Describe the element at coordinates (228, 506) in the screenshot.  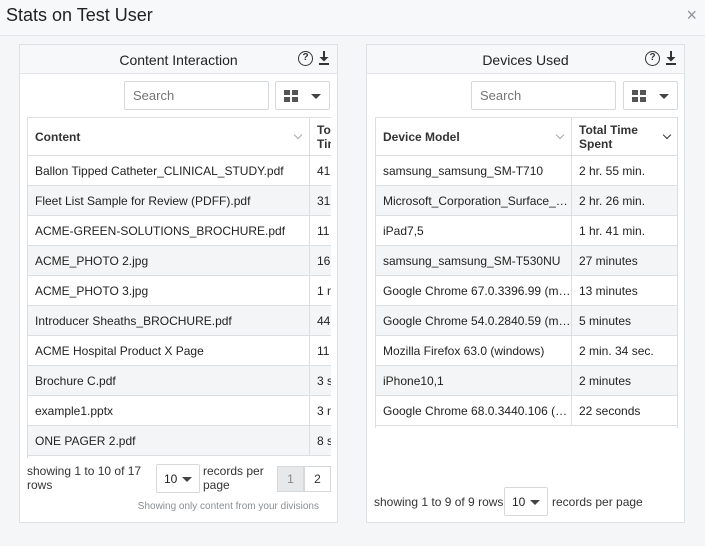
I see `divisions-note: Showing only content from your divisions` at that location.